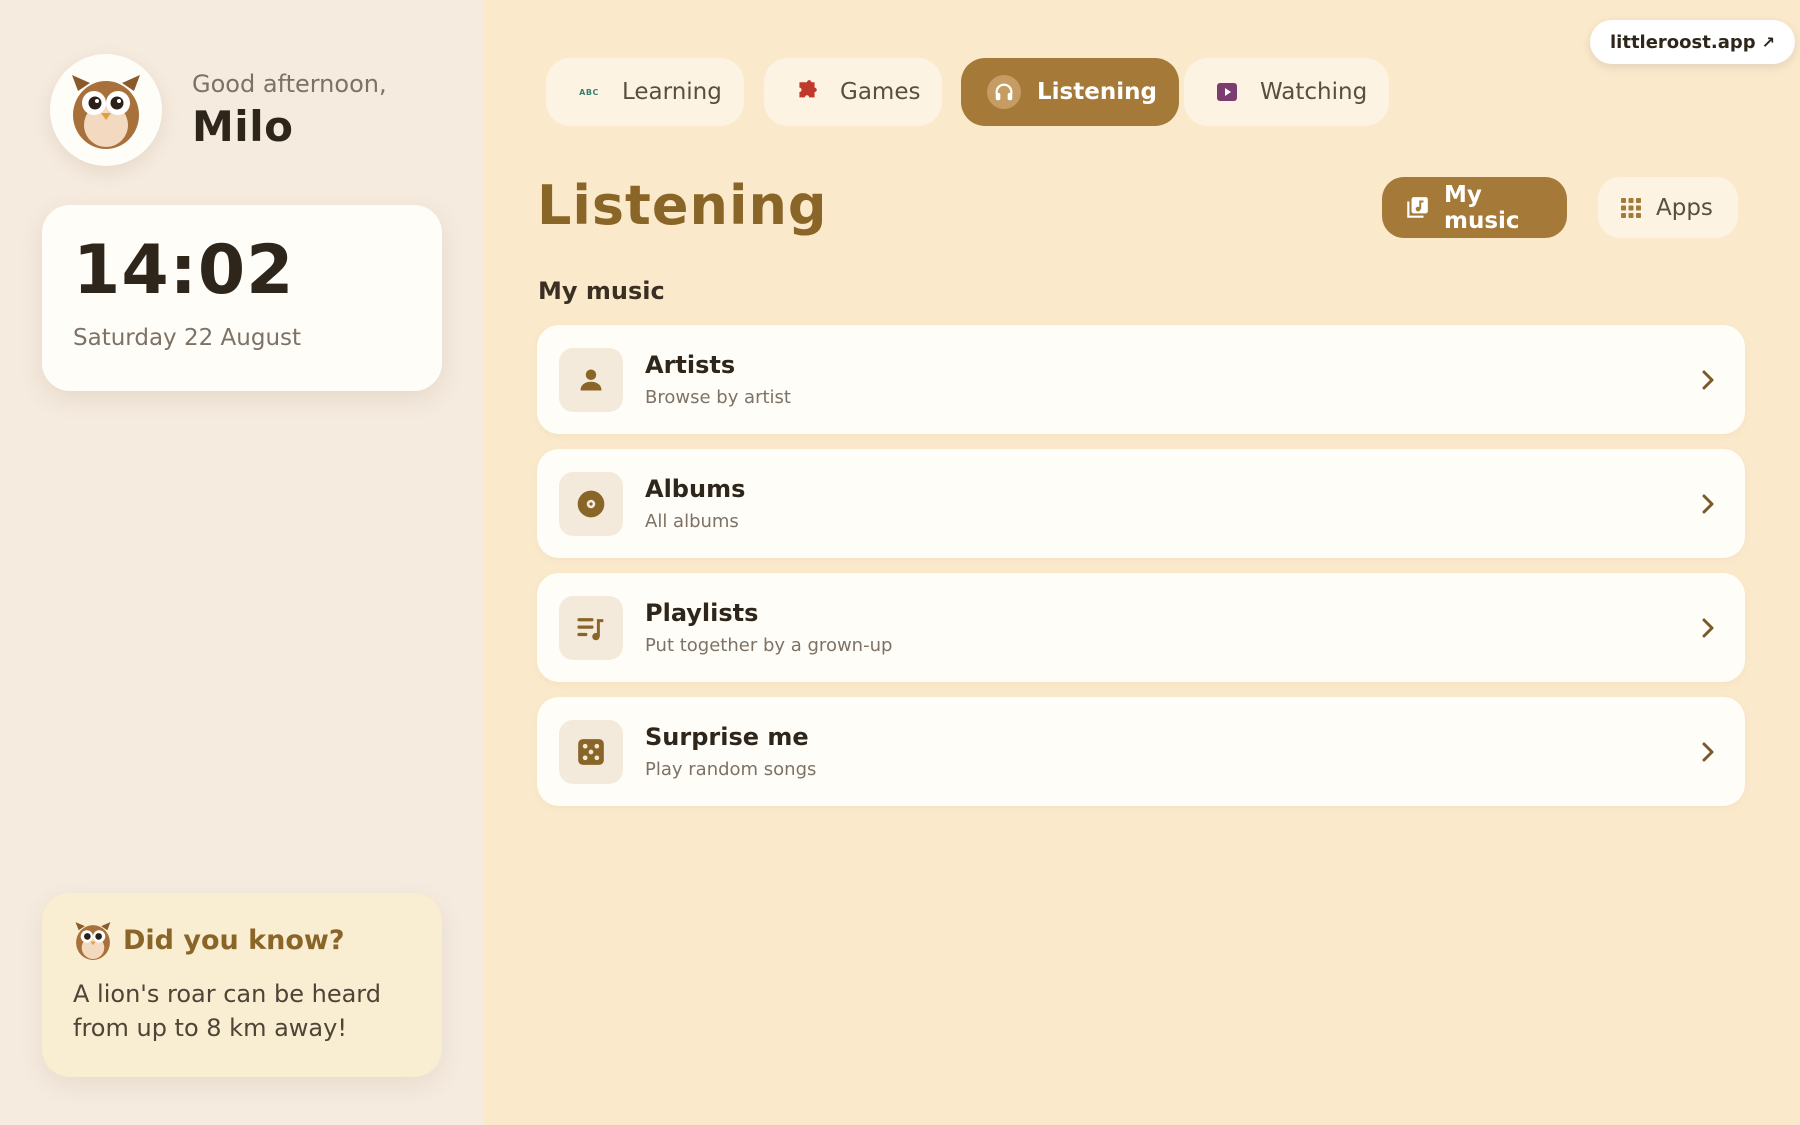 The height and width of the screenshot is (1125, 1800). Describe the element at coordinates (1169, 751) in the screenshot. I see `surprise-me-text: Surprise me Play random songs` at that location.